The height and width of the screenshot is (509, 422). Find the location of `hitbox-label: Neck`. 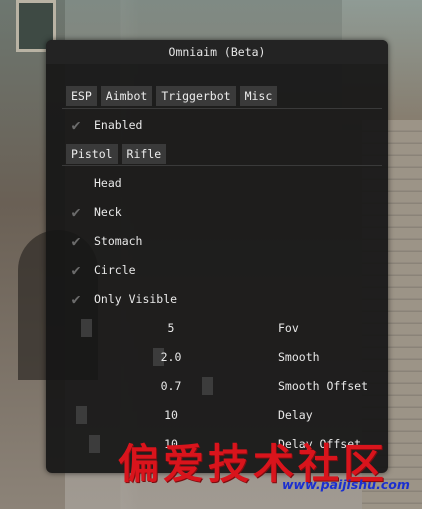

hitbox-label: Neck is located at coordinates (108, 212).